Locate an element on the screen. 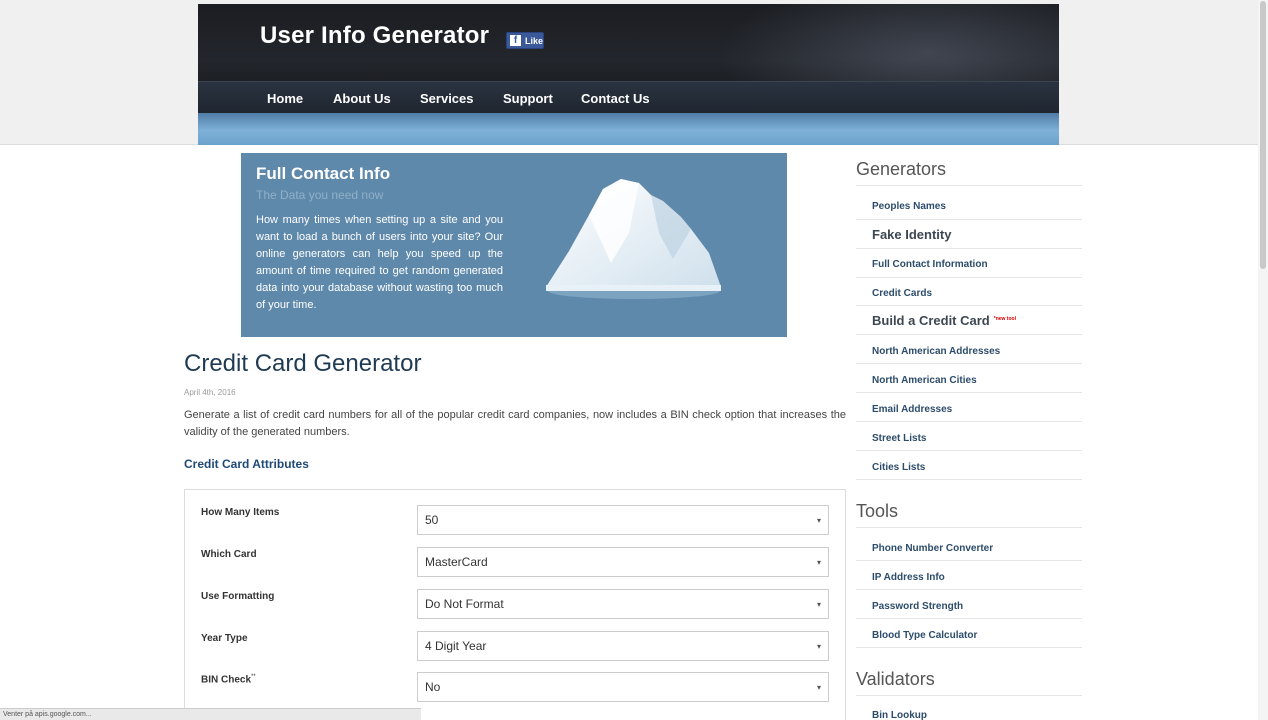  sidebar-item-full-contact: Full Contact Information is located at coordinates (930, 264).